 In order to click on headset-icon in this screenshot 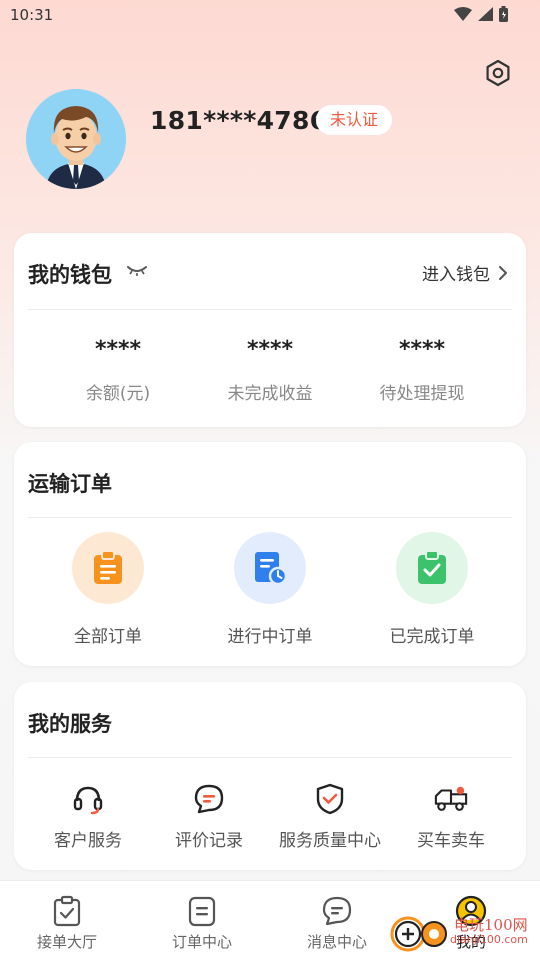, I will do `click(88, 800)`.